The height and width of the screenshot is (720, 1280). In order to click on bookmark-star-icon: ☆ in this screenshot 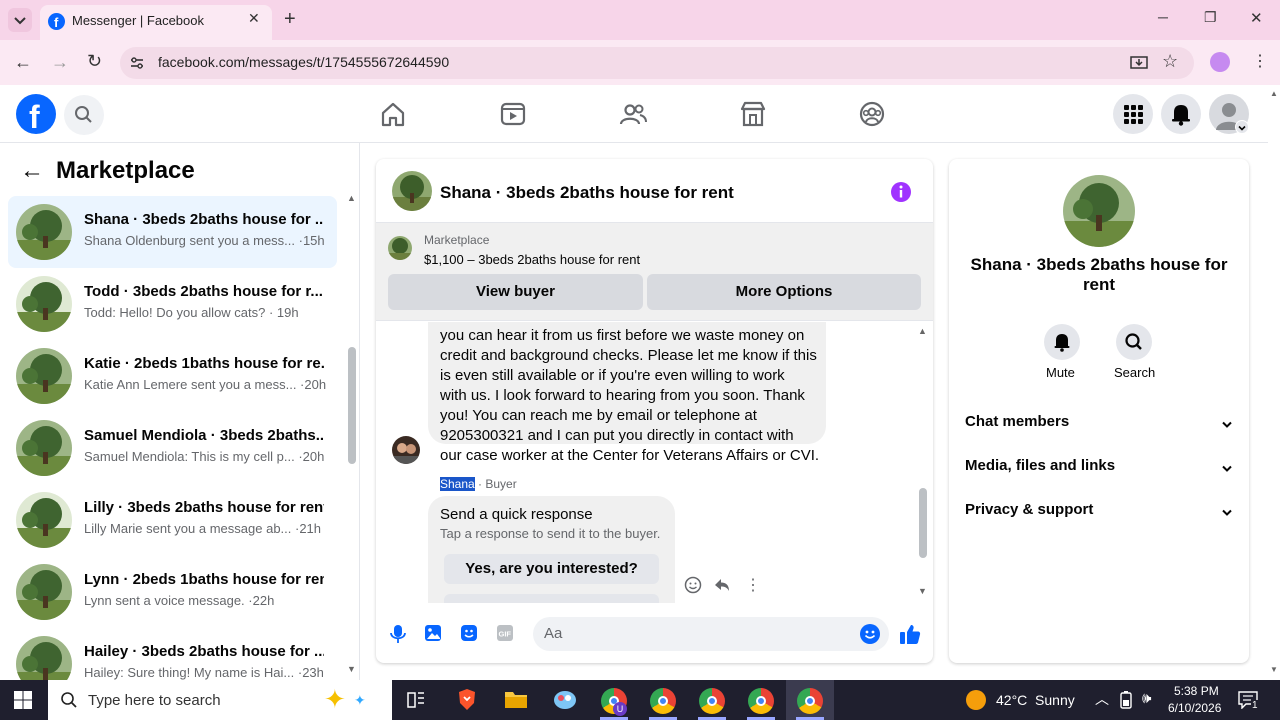, I will do `click(1170, 61)`.